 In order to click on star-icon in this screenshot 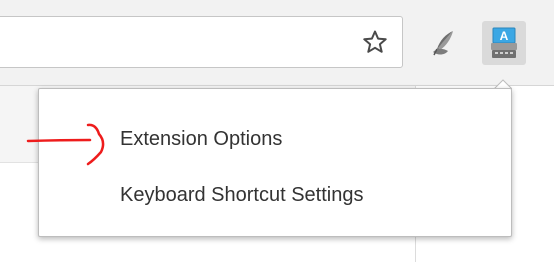, I will do `click(375, 42)`.